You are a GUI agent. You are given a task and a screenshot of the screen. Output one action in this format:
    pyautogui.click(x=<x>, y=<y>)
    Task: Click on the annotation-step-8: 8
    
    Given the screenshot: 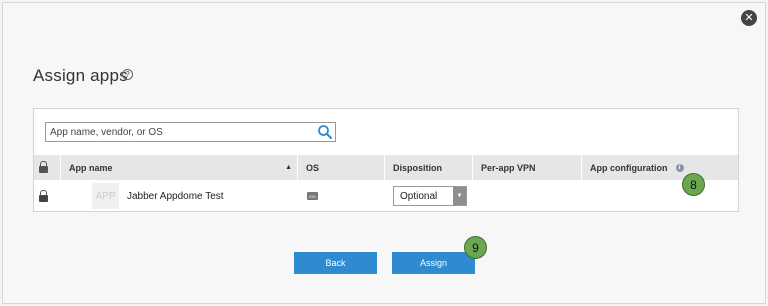 What is the action you would take?
    pyautogui.click(x=693, y=184)
    